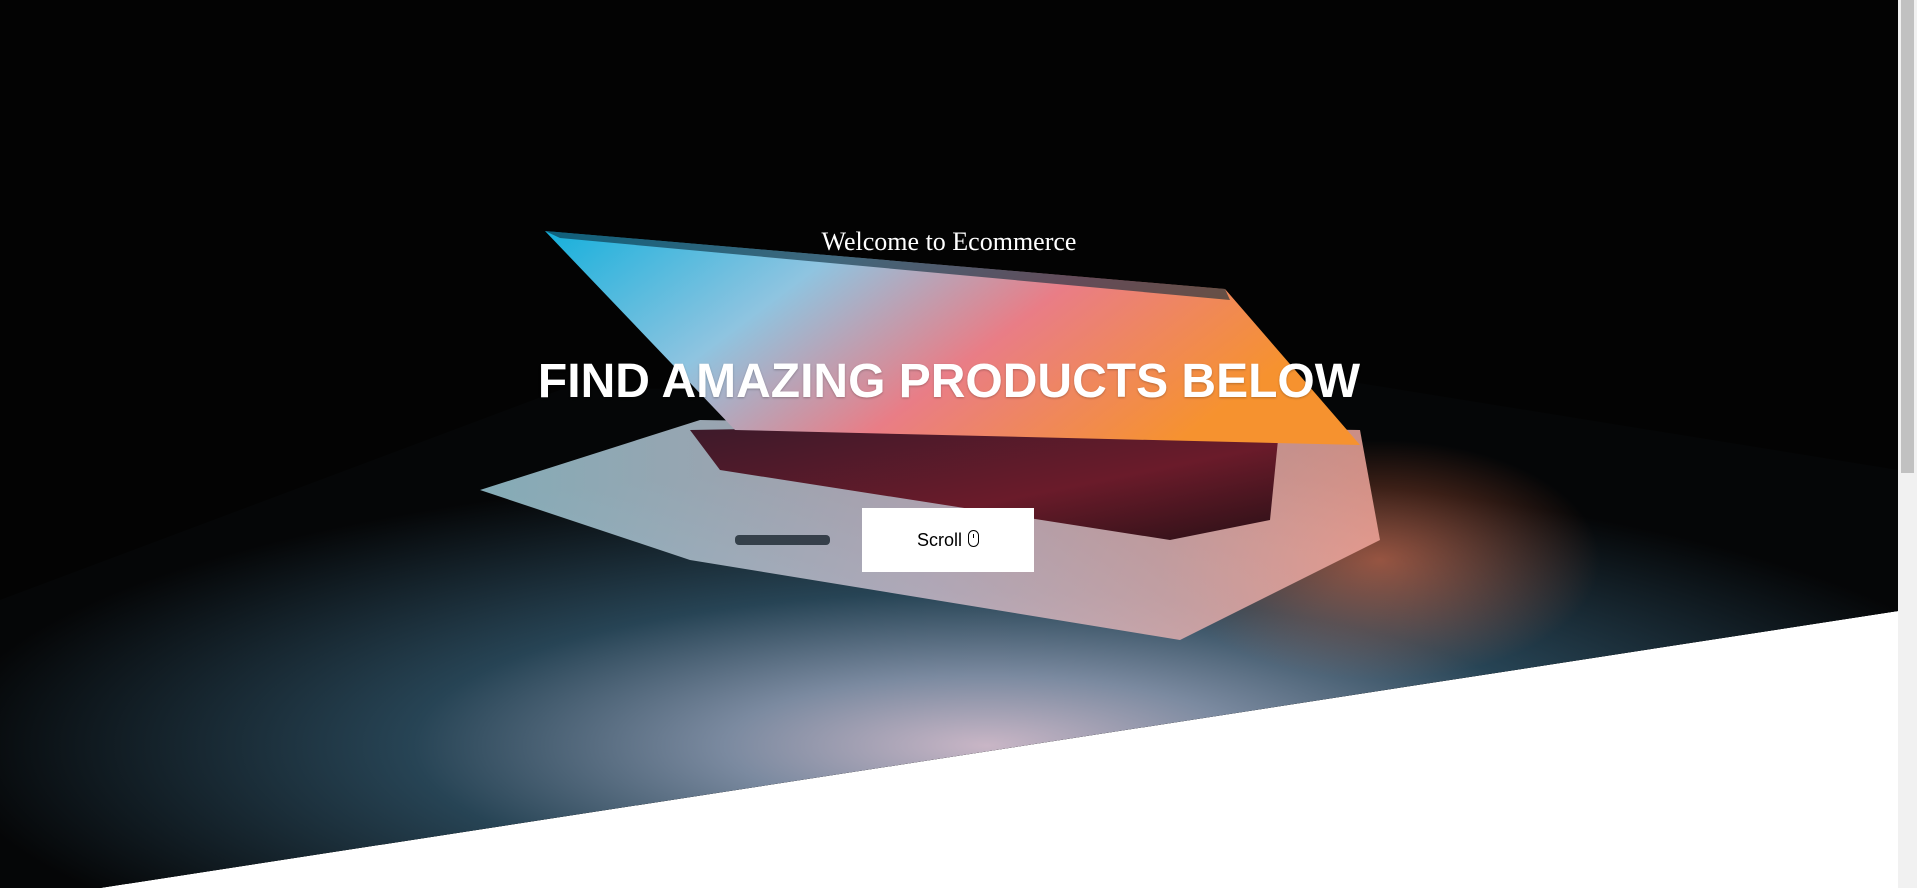 This screenshot has height=888, width=1917. What do you see at coordinates (939, 539) in the screenshot?
I see `scroll-button-label: Scroll` at bounding box center [939, 539].